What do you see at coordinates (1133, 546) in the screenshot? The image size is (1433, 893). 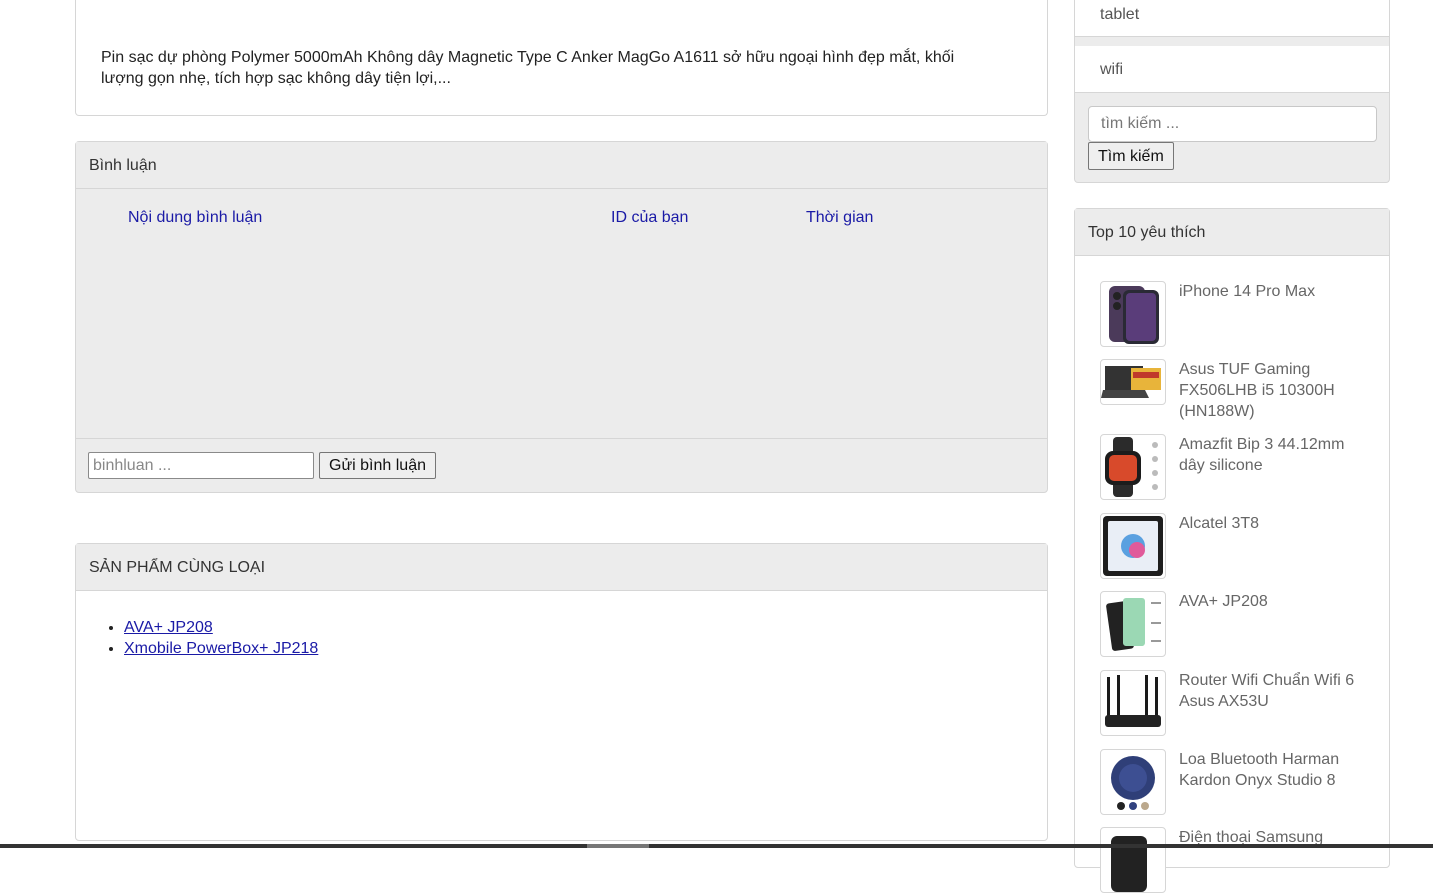 I see `tablet-thumbnail-icon` at bounding box center [1133, 546].